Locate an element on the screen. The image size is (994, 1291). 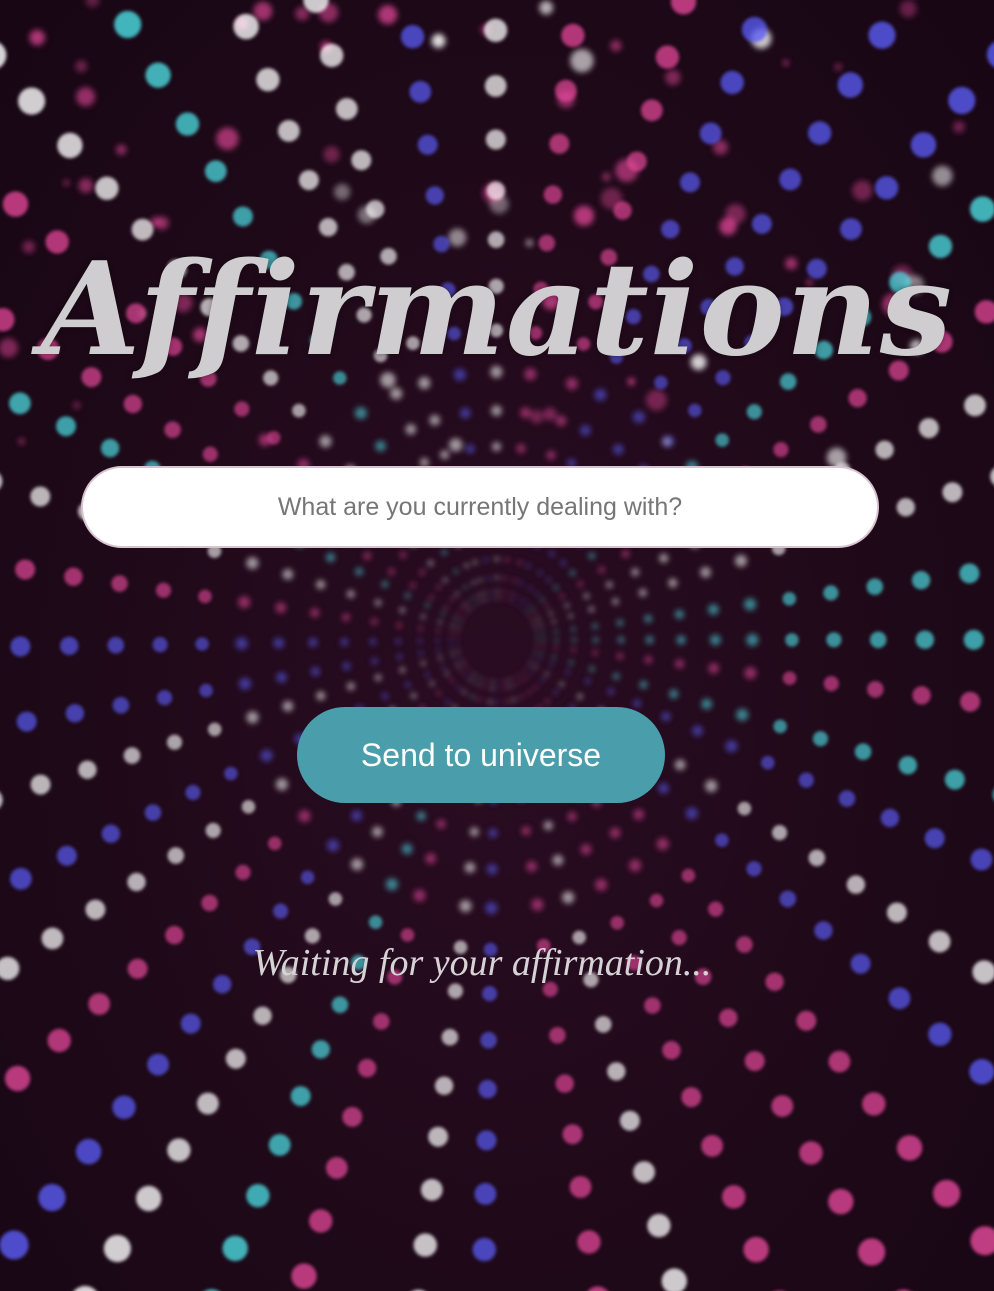
page-title: Affirmations is located at coordinates (497, 310).